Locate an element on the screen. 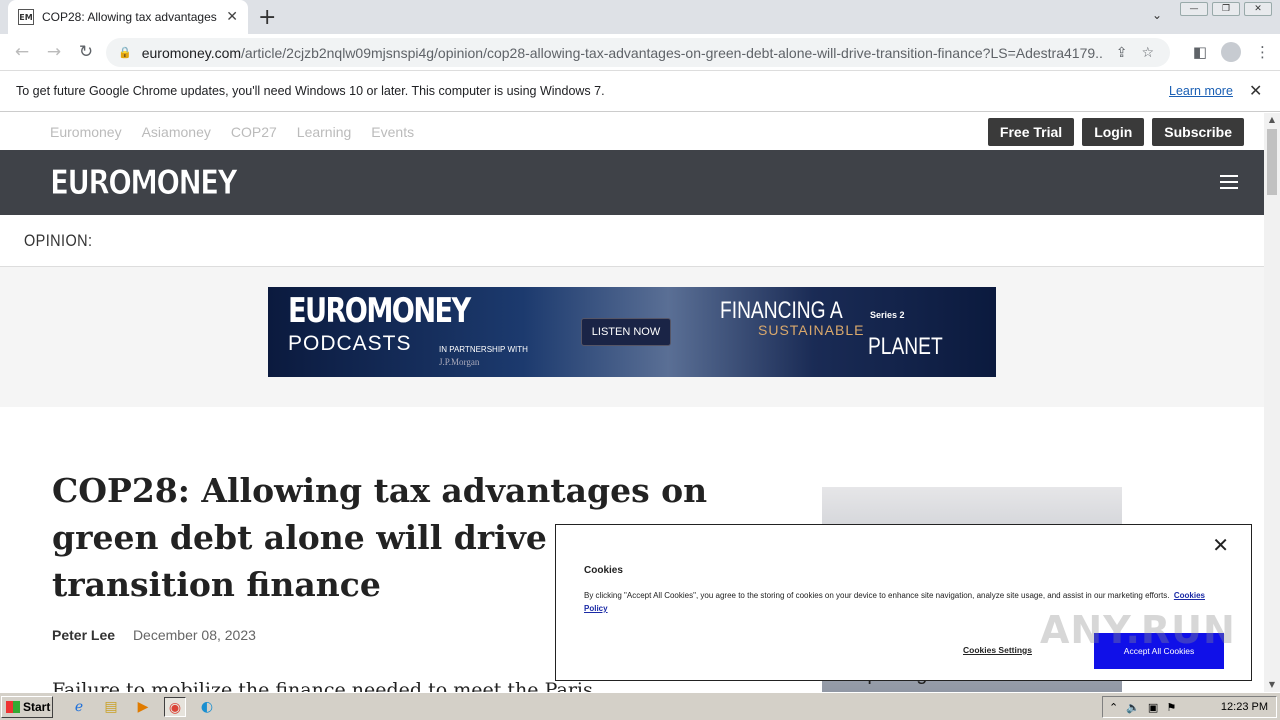 The height and width of the screenshot is (720, 1280). scroll-thumb is located at coordinates (1272, 162).